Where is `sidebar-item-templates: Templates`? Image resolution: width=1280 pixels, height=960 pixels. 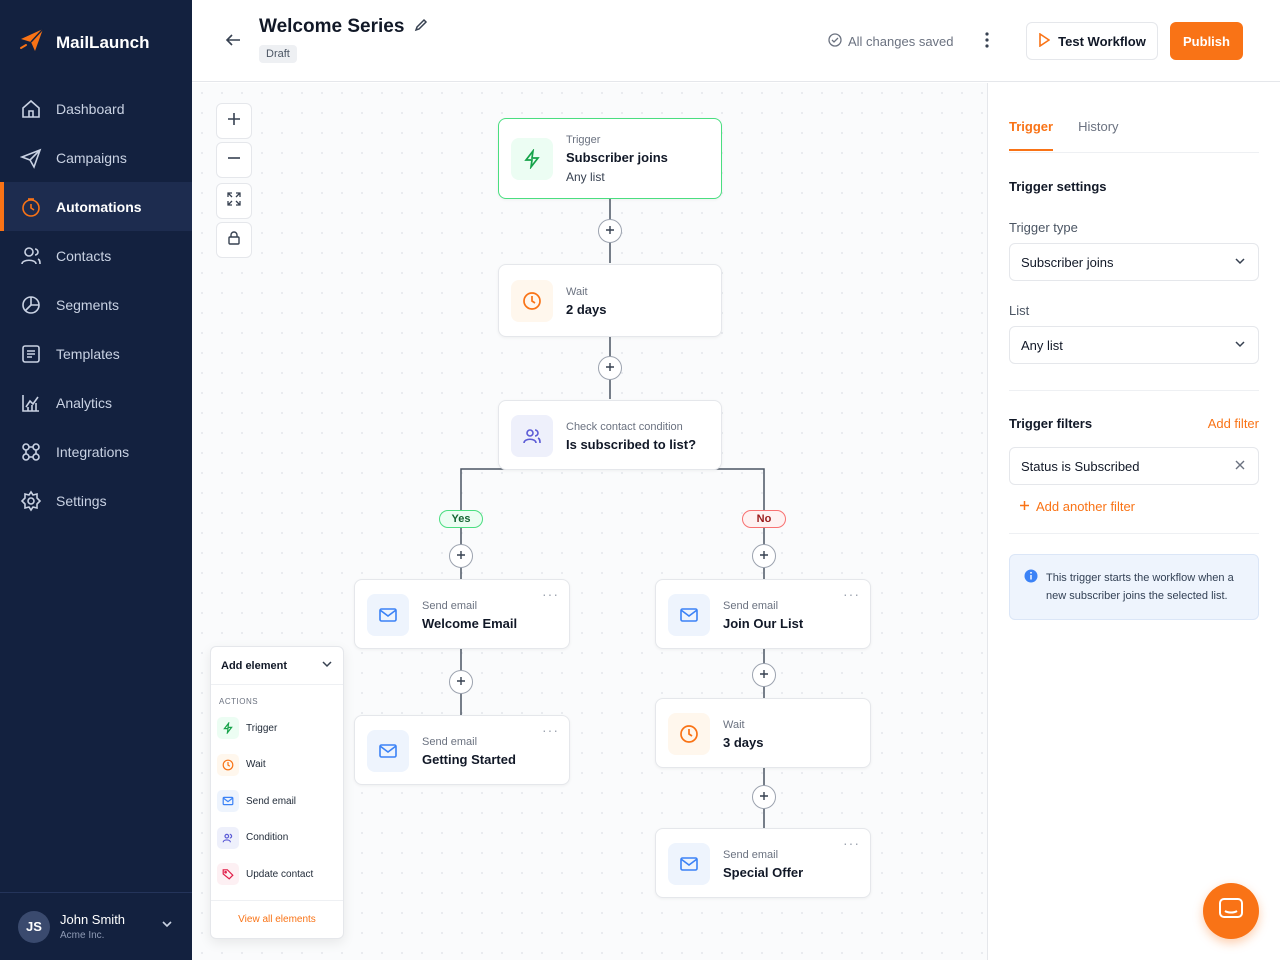
sidebar-item-templates: Templates is located at coordinates (96, 353).